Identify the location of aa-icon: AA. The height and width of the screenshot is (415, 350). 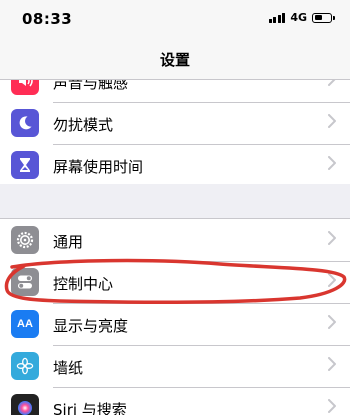
(25, 324).